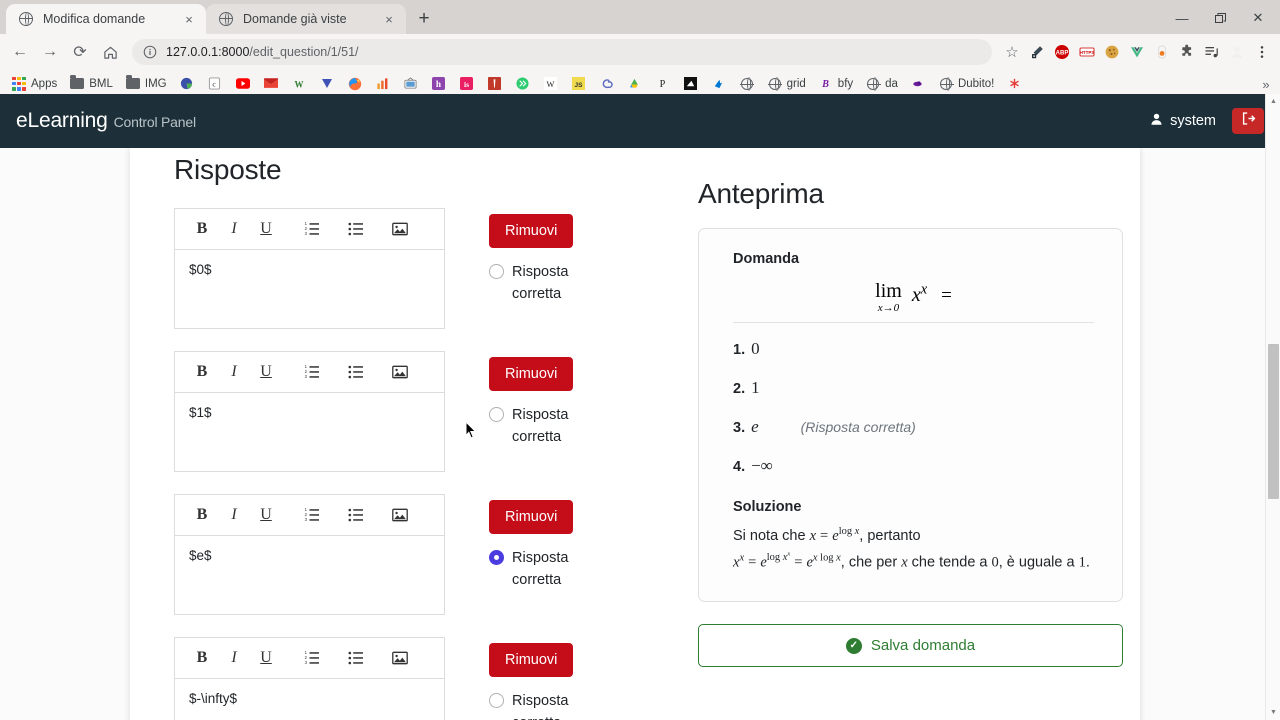  I want to click on vue-devtools-icon, so click(1137, 52).